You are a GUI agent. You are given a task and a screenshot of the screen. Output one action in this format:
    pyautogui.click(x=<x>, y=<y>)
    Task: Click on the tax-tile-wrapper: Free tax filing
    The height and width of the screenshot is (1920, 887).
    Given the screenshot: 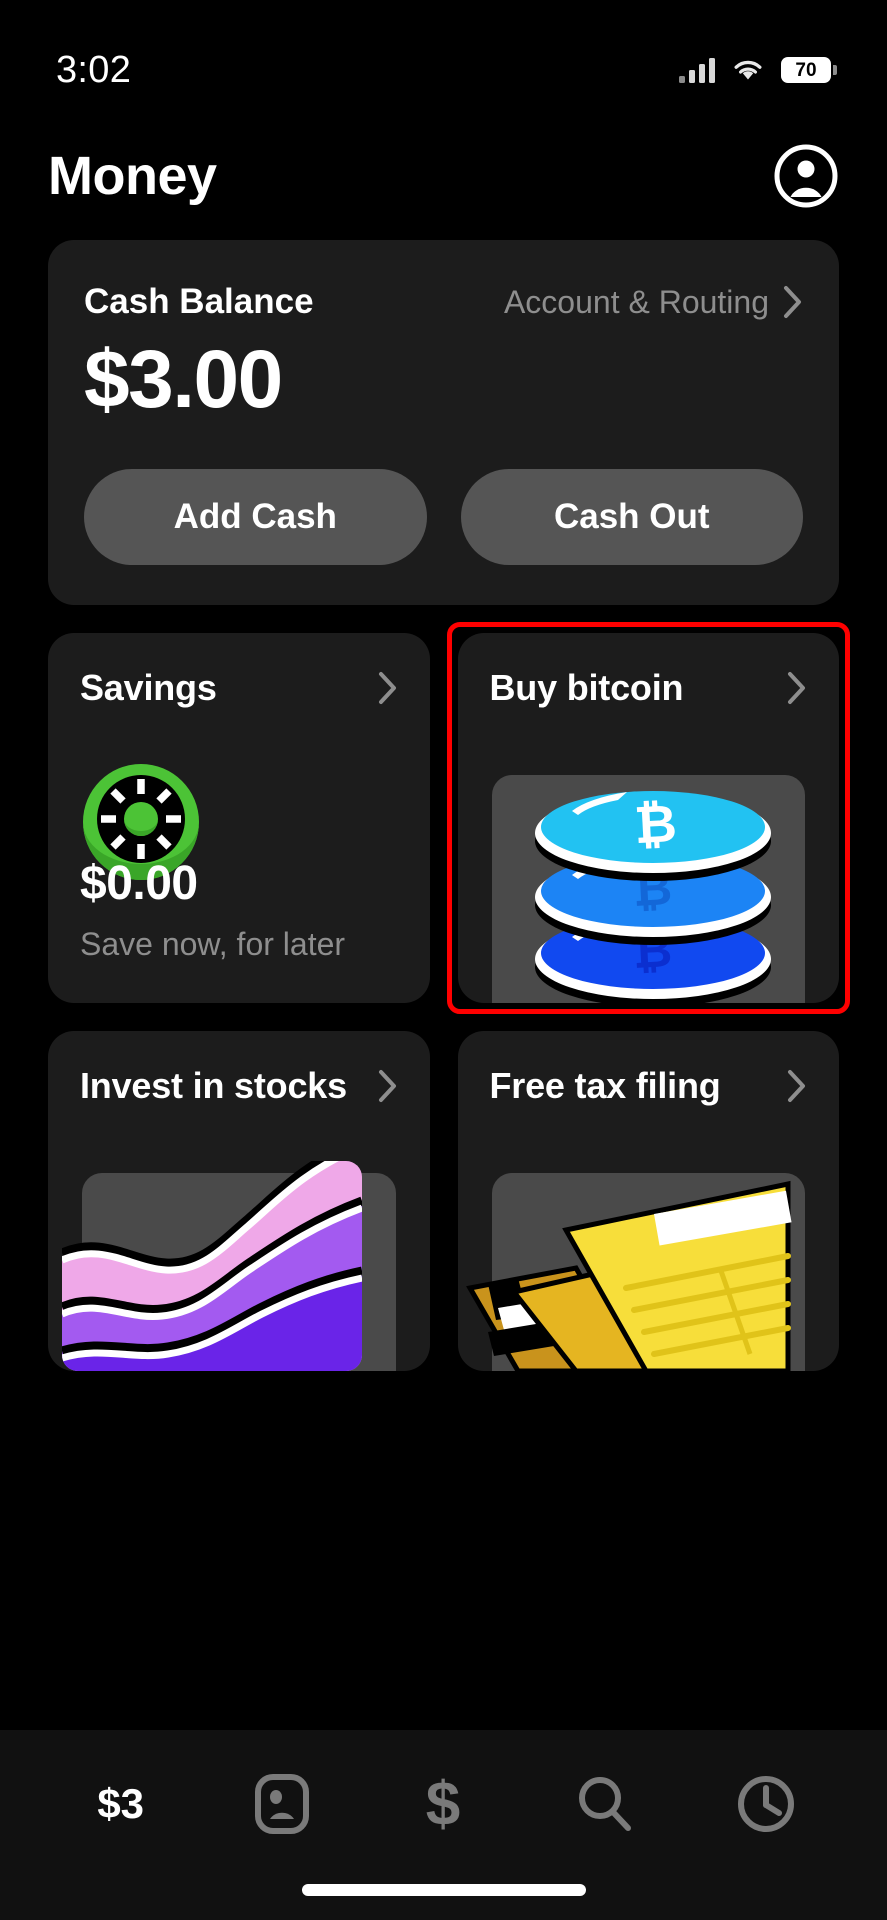 What is the action you would take?
    pyautogui.click(x=648, y=1200)
    